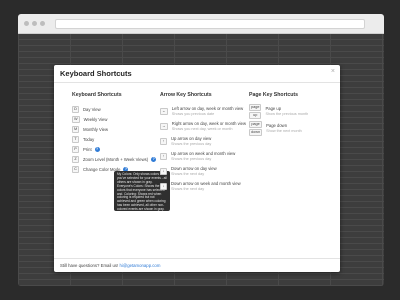  Describe the element at coordinates (95, 119) in the screenshot. I see `shortcut-label: Weekly View` at that location.